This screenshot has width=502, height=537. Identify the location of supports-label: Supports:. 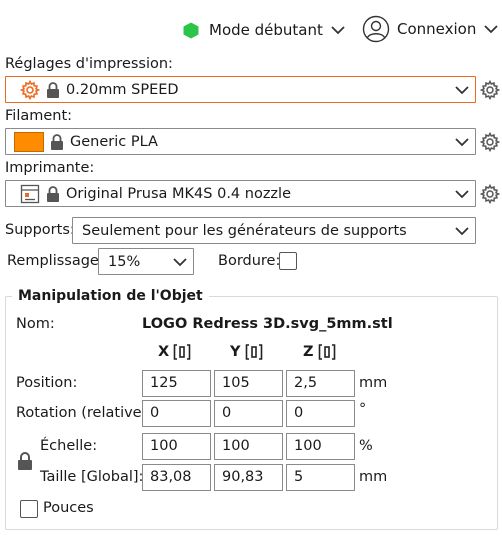
(40, 230).